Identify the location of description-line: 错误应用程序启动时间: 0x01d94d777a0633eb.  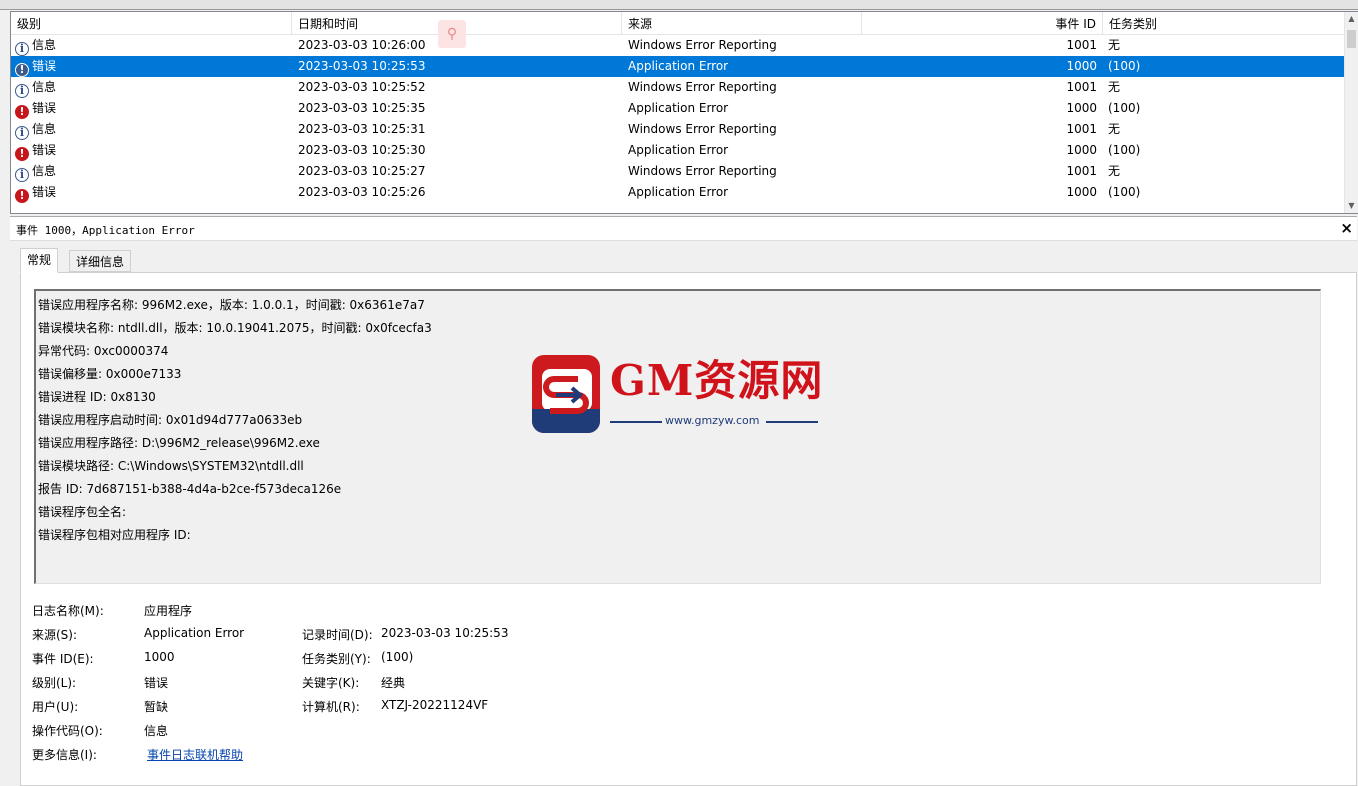
(170, 420).